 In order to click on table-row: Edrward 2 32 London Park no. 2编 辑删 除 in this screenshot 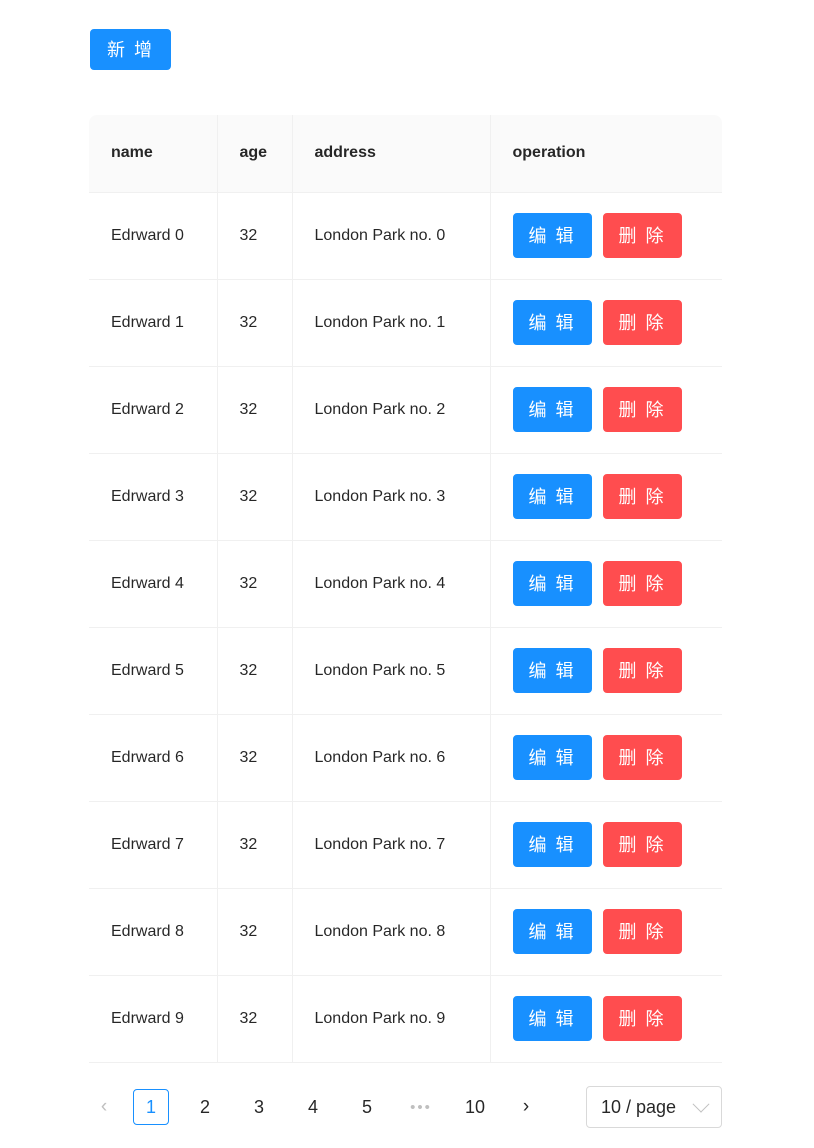, I will do `click(405, 410)`.